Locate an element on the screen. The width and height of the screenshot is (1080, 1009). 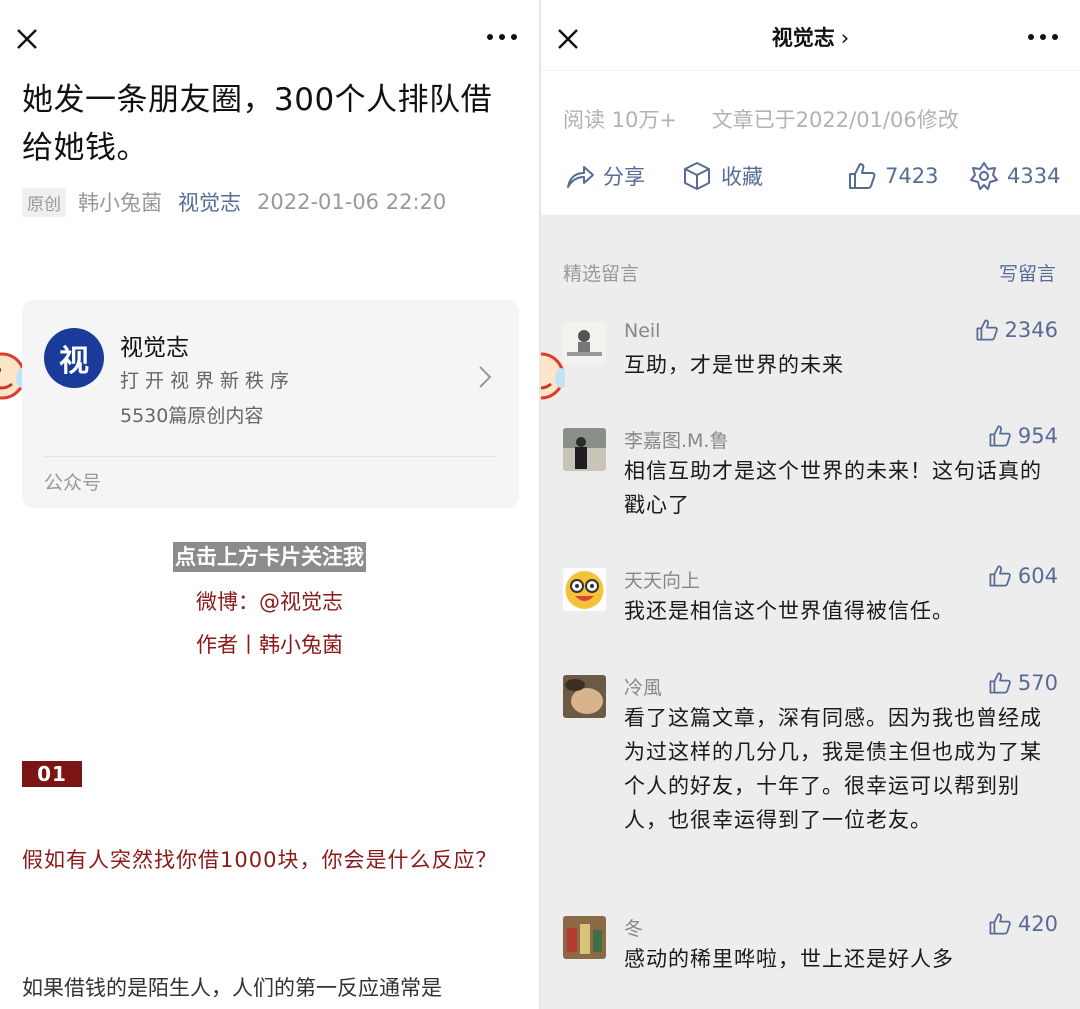
comment-like-button: 954 is located at coordinates (1023, 436).